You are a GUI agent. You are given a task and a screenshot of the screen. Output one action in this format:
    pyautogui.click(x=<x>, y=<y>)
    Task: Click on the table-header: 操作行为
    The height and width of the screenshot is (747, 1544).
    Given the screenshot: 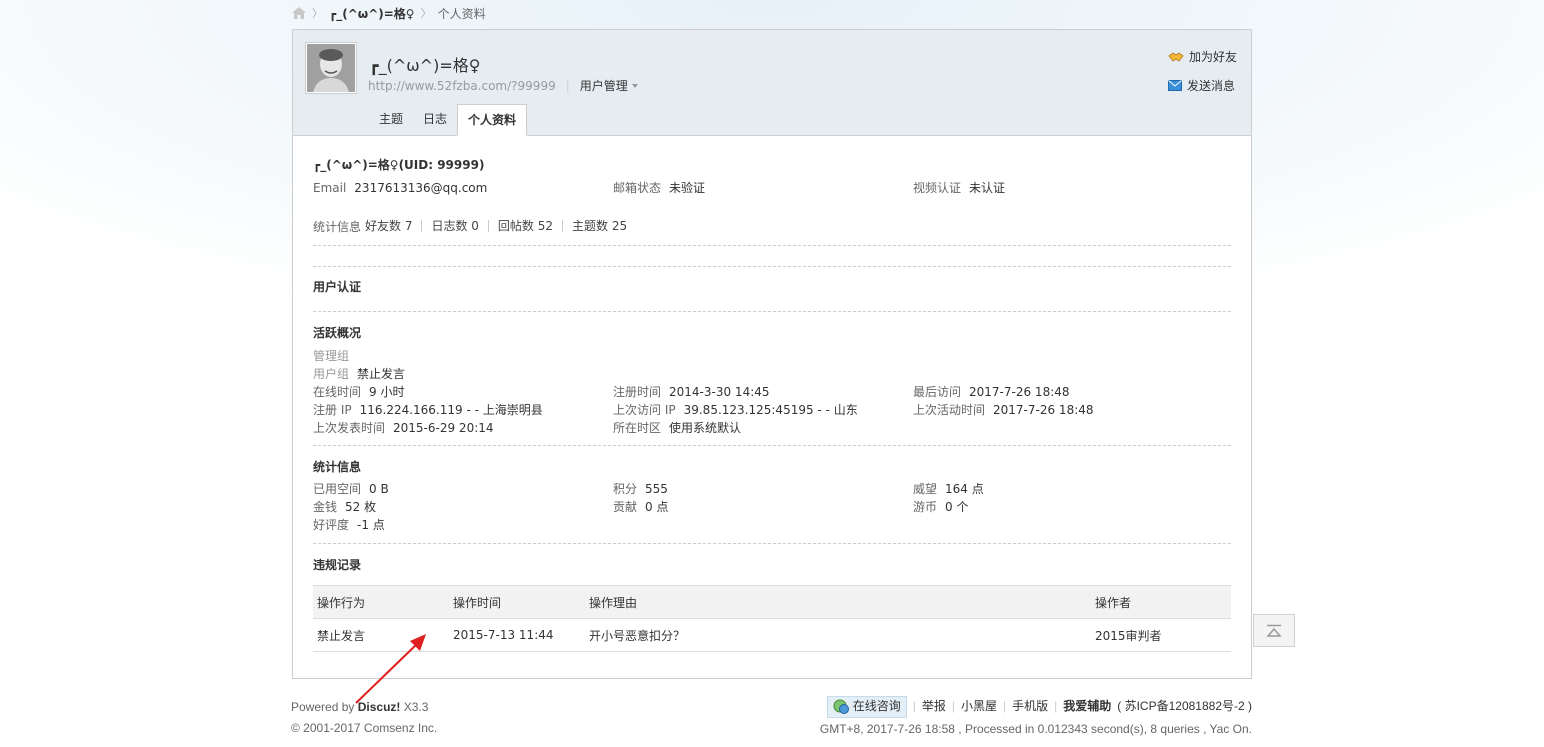 What is the action you would take?
    pyautogui.click(x=381, y=602)
    